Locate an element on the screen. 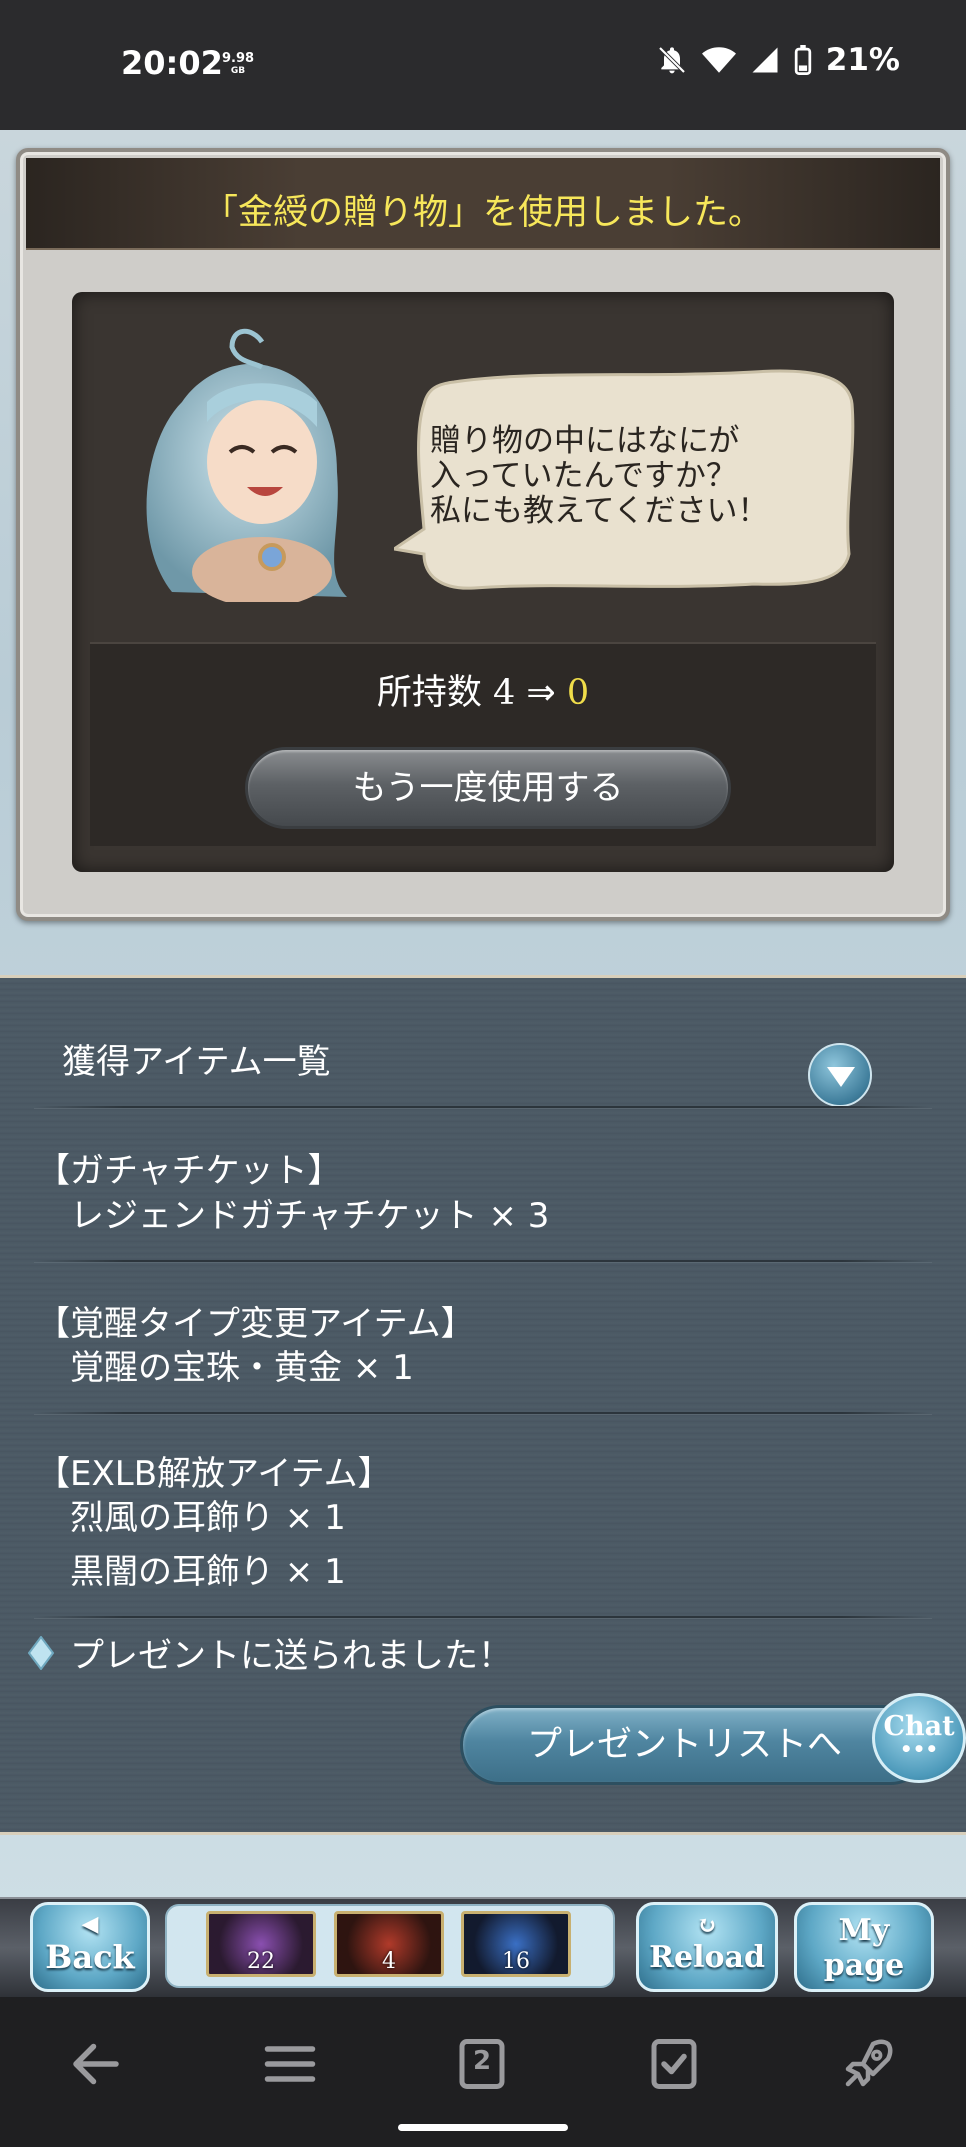 The image size is (966, 2147). battery-icon is located at coordinates (802, 60).